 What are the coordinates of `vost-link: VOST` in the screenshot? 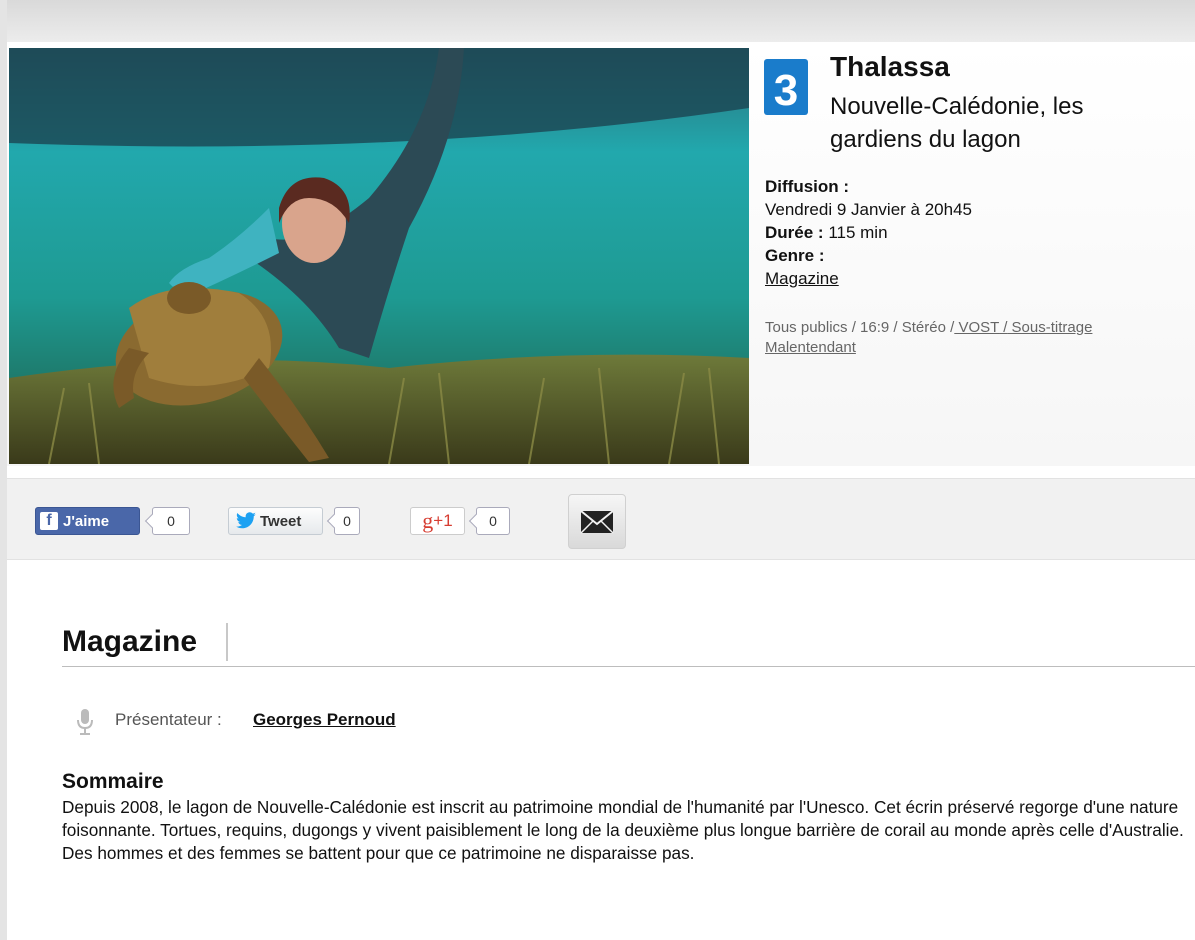 It's located at (976, 327).